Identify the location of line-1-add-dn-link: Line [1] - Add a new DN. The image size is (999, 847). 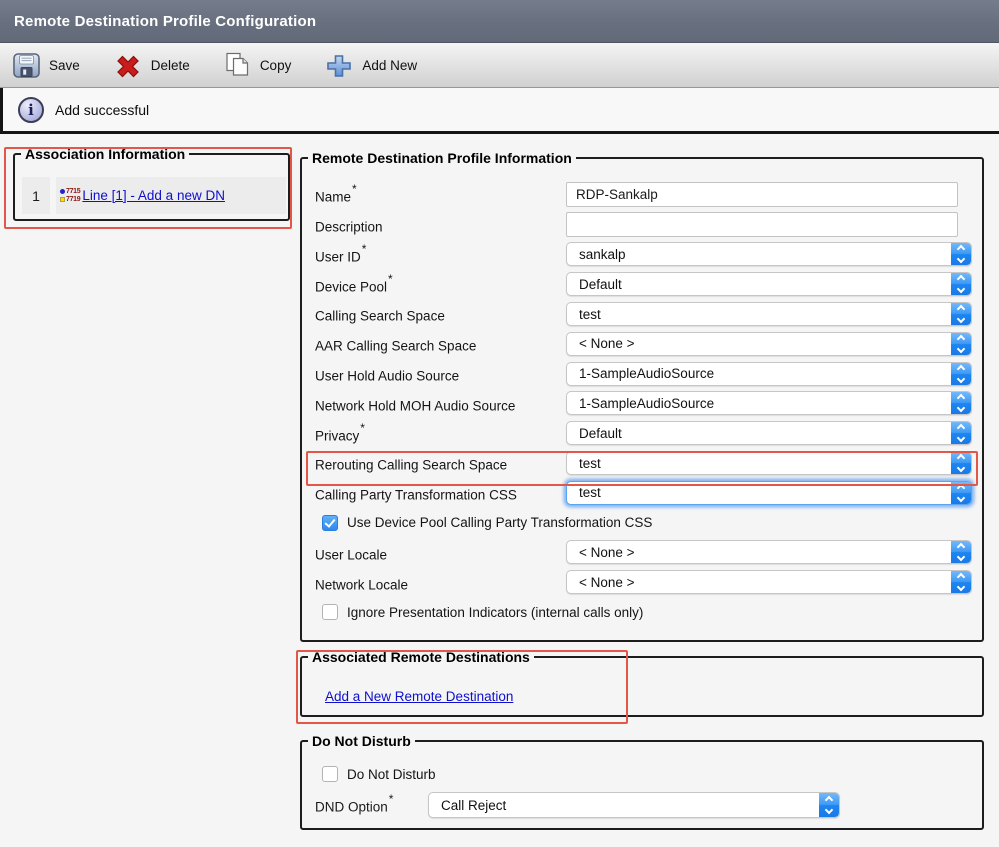
(153, 195).